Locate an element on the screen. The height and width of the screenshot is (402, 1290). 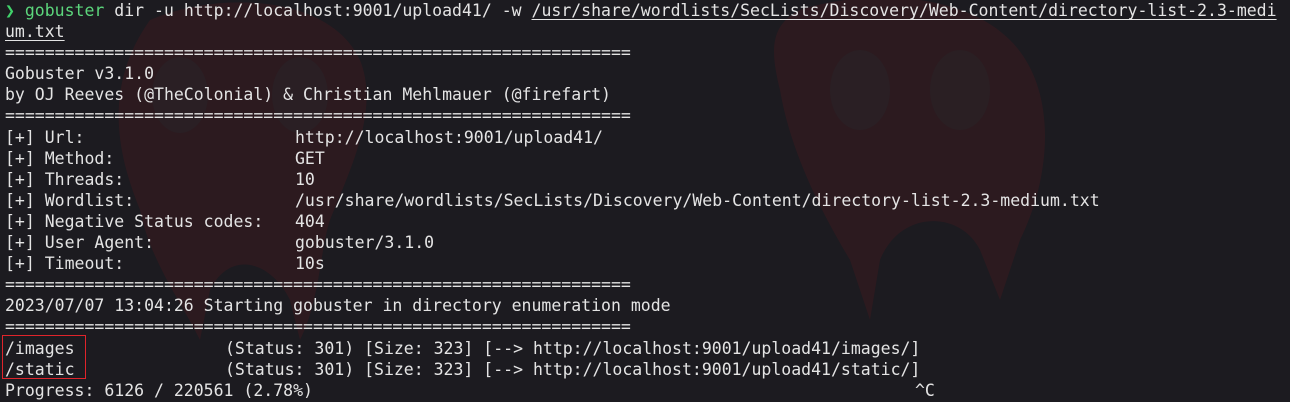
config-method: [+] Method: GET is located at coordinates (645, 158).